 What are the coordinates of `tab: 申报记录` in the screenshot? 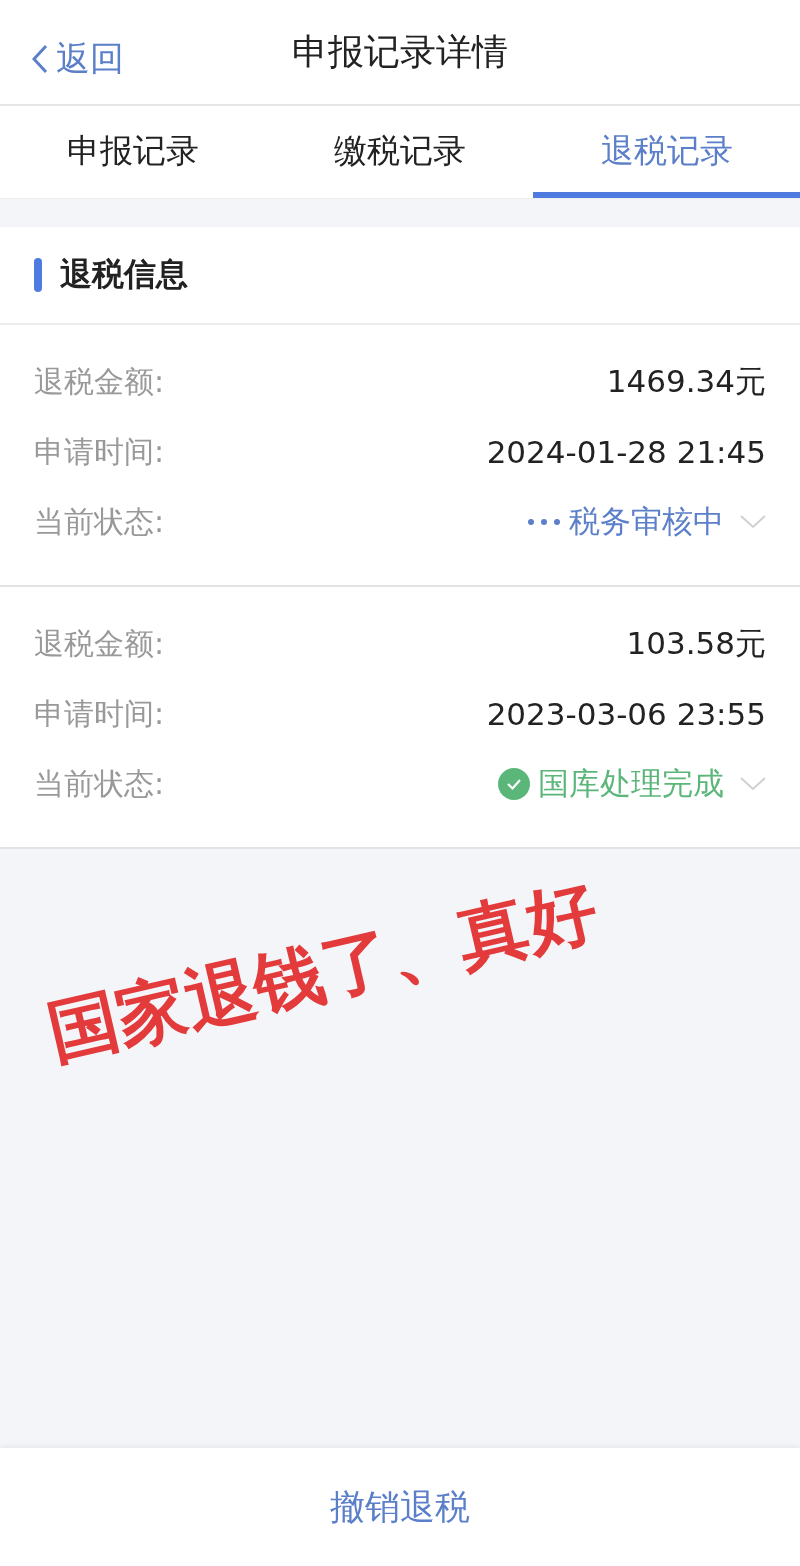 It's located at (133, 152).